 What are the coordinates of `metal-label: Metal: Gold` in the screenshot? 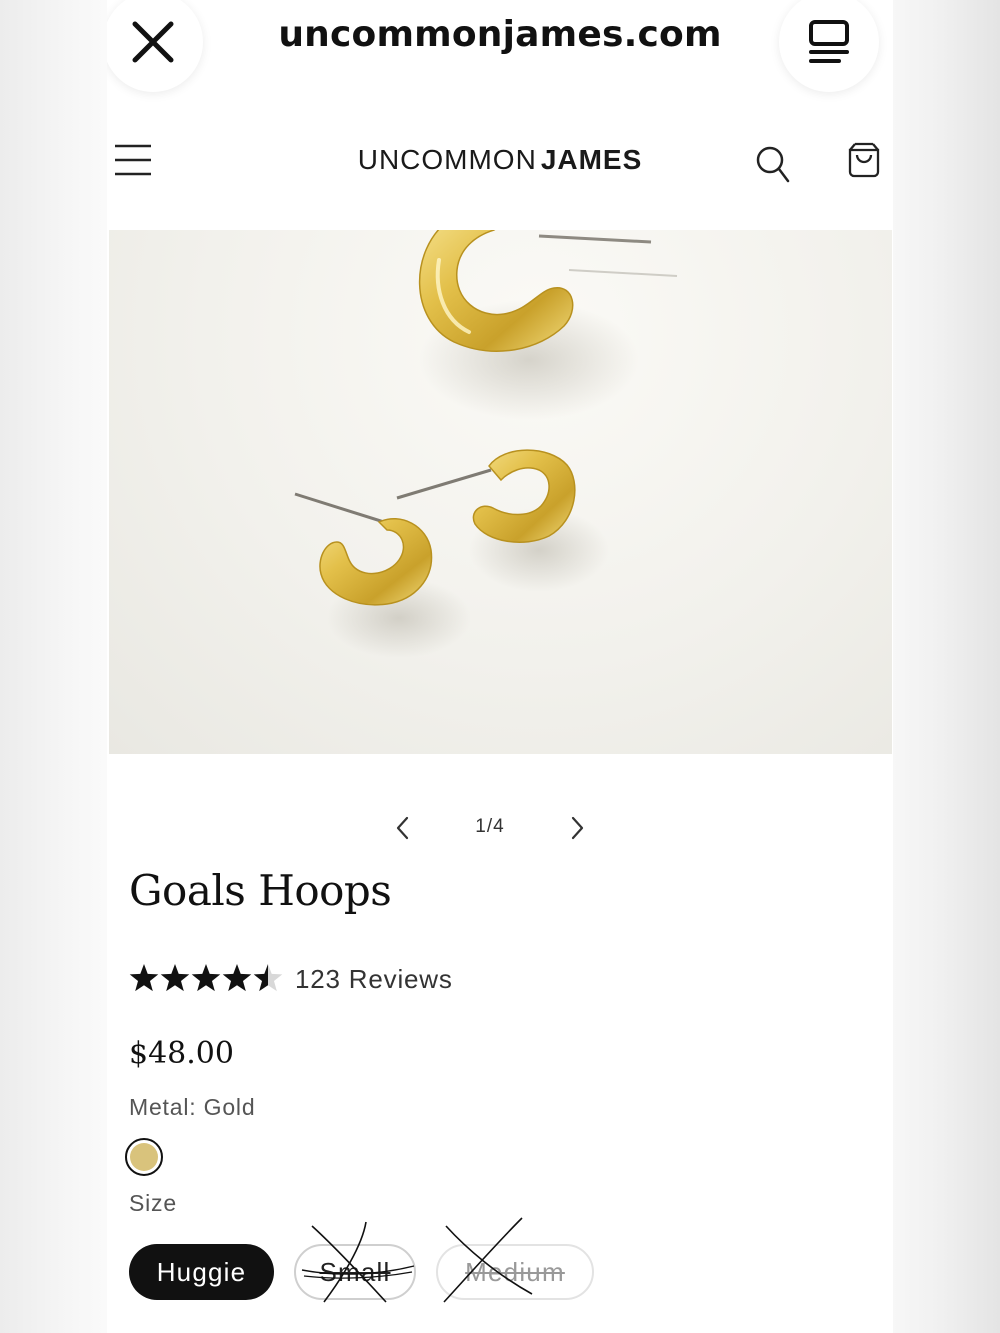 It's located at (192, 1107).